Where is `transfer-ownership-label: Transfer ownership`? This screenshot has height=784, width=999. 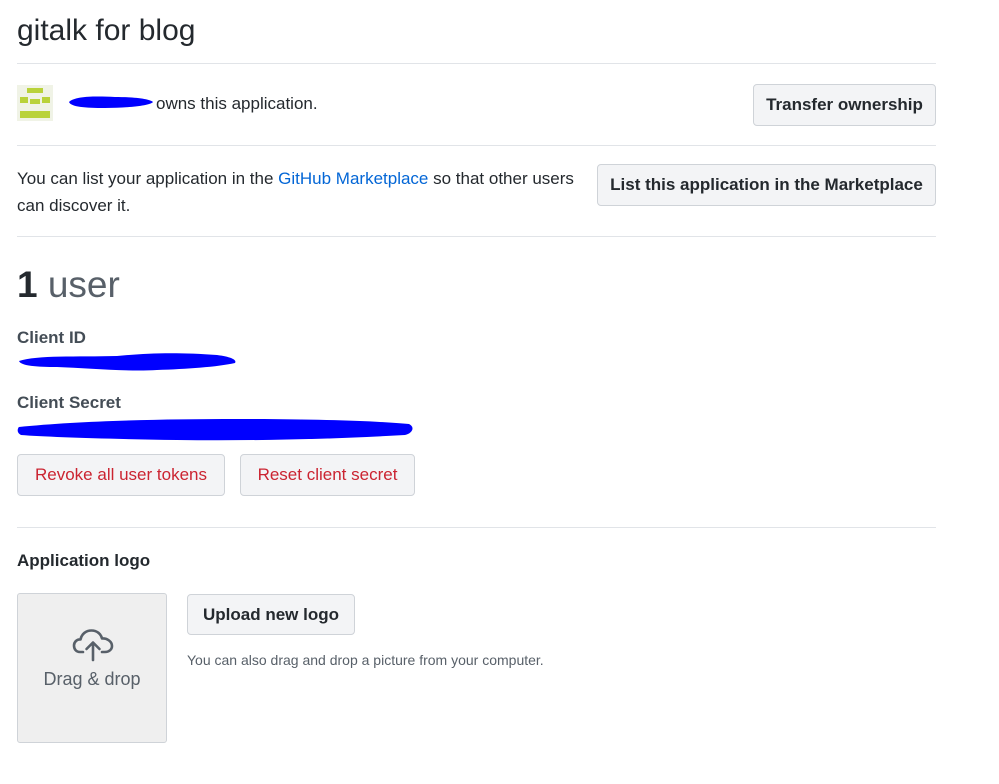
transfer-ownership-label: Transfer ownership is located at coordinates (844, 104).